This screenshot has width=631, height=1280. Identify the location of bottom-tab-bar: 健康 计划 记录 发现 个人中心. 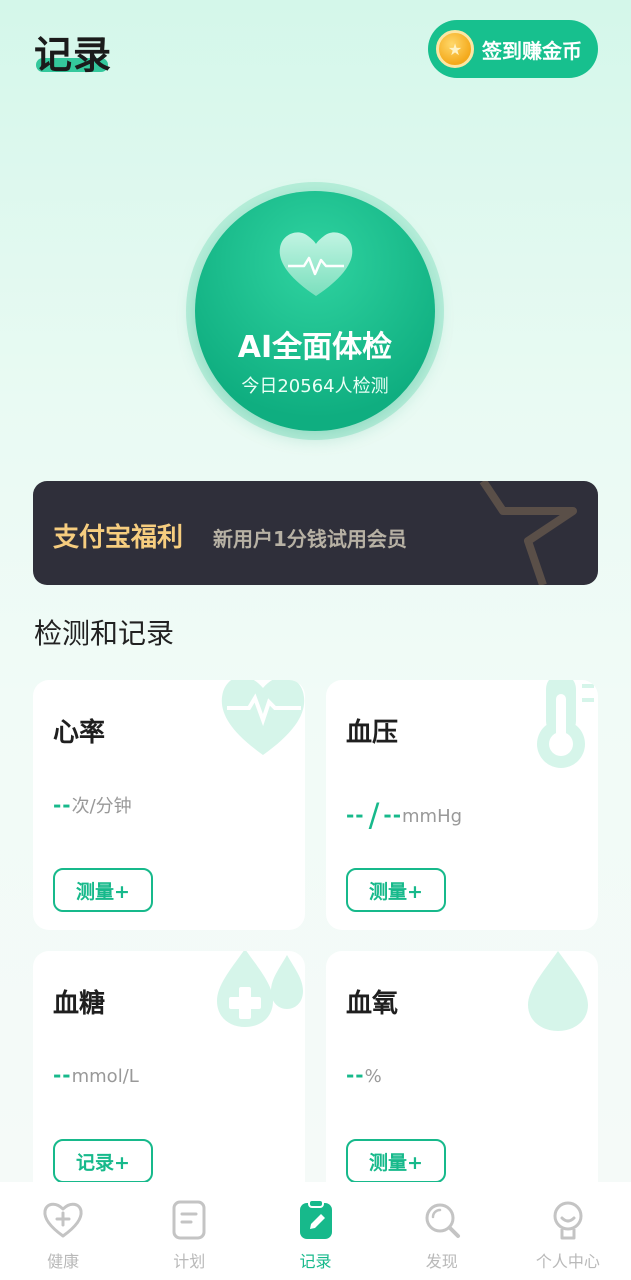
(315, 1231).